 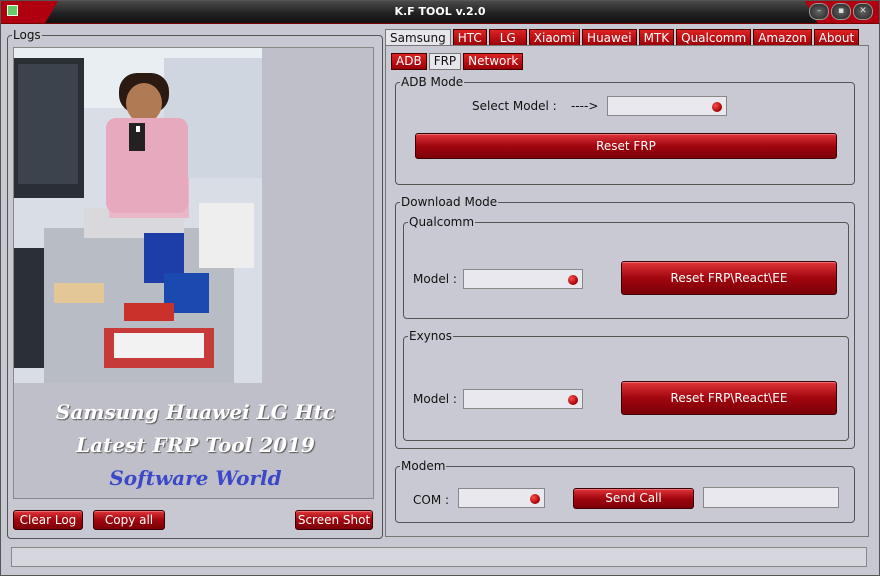 I want to click on com-label: COM :, so click(x=431, y=500).